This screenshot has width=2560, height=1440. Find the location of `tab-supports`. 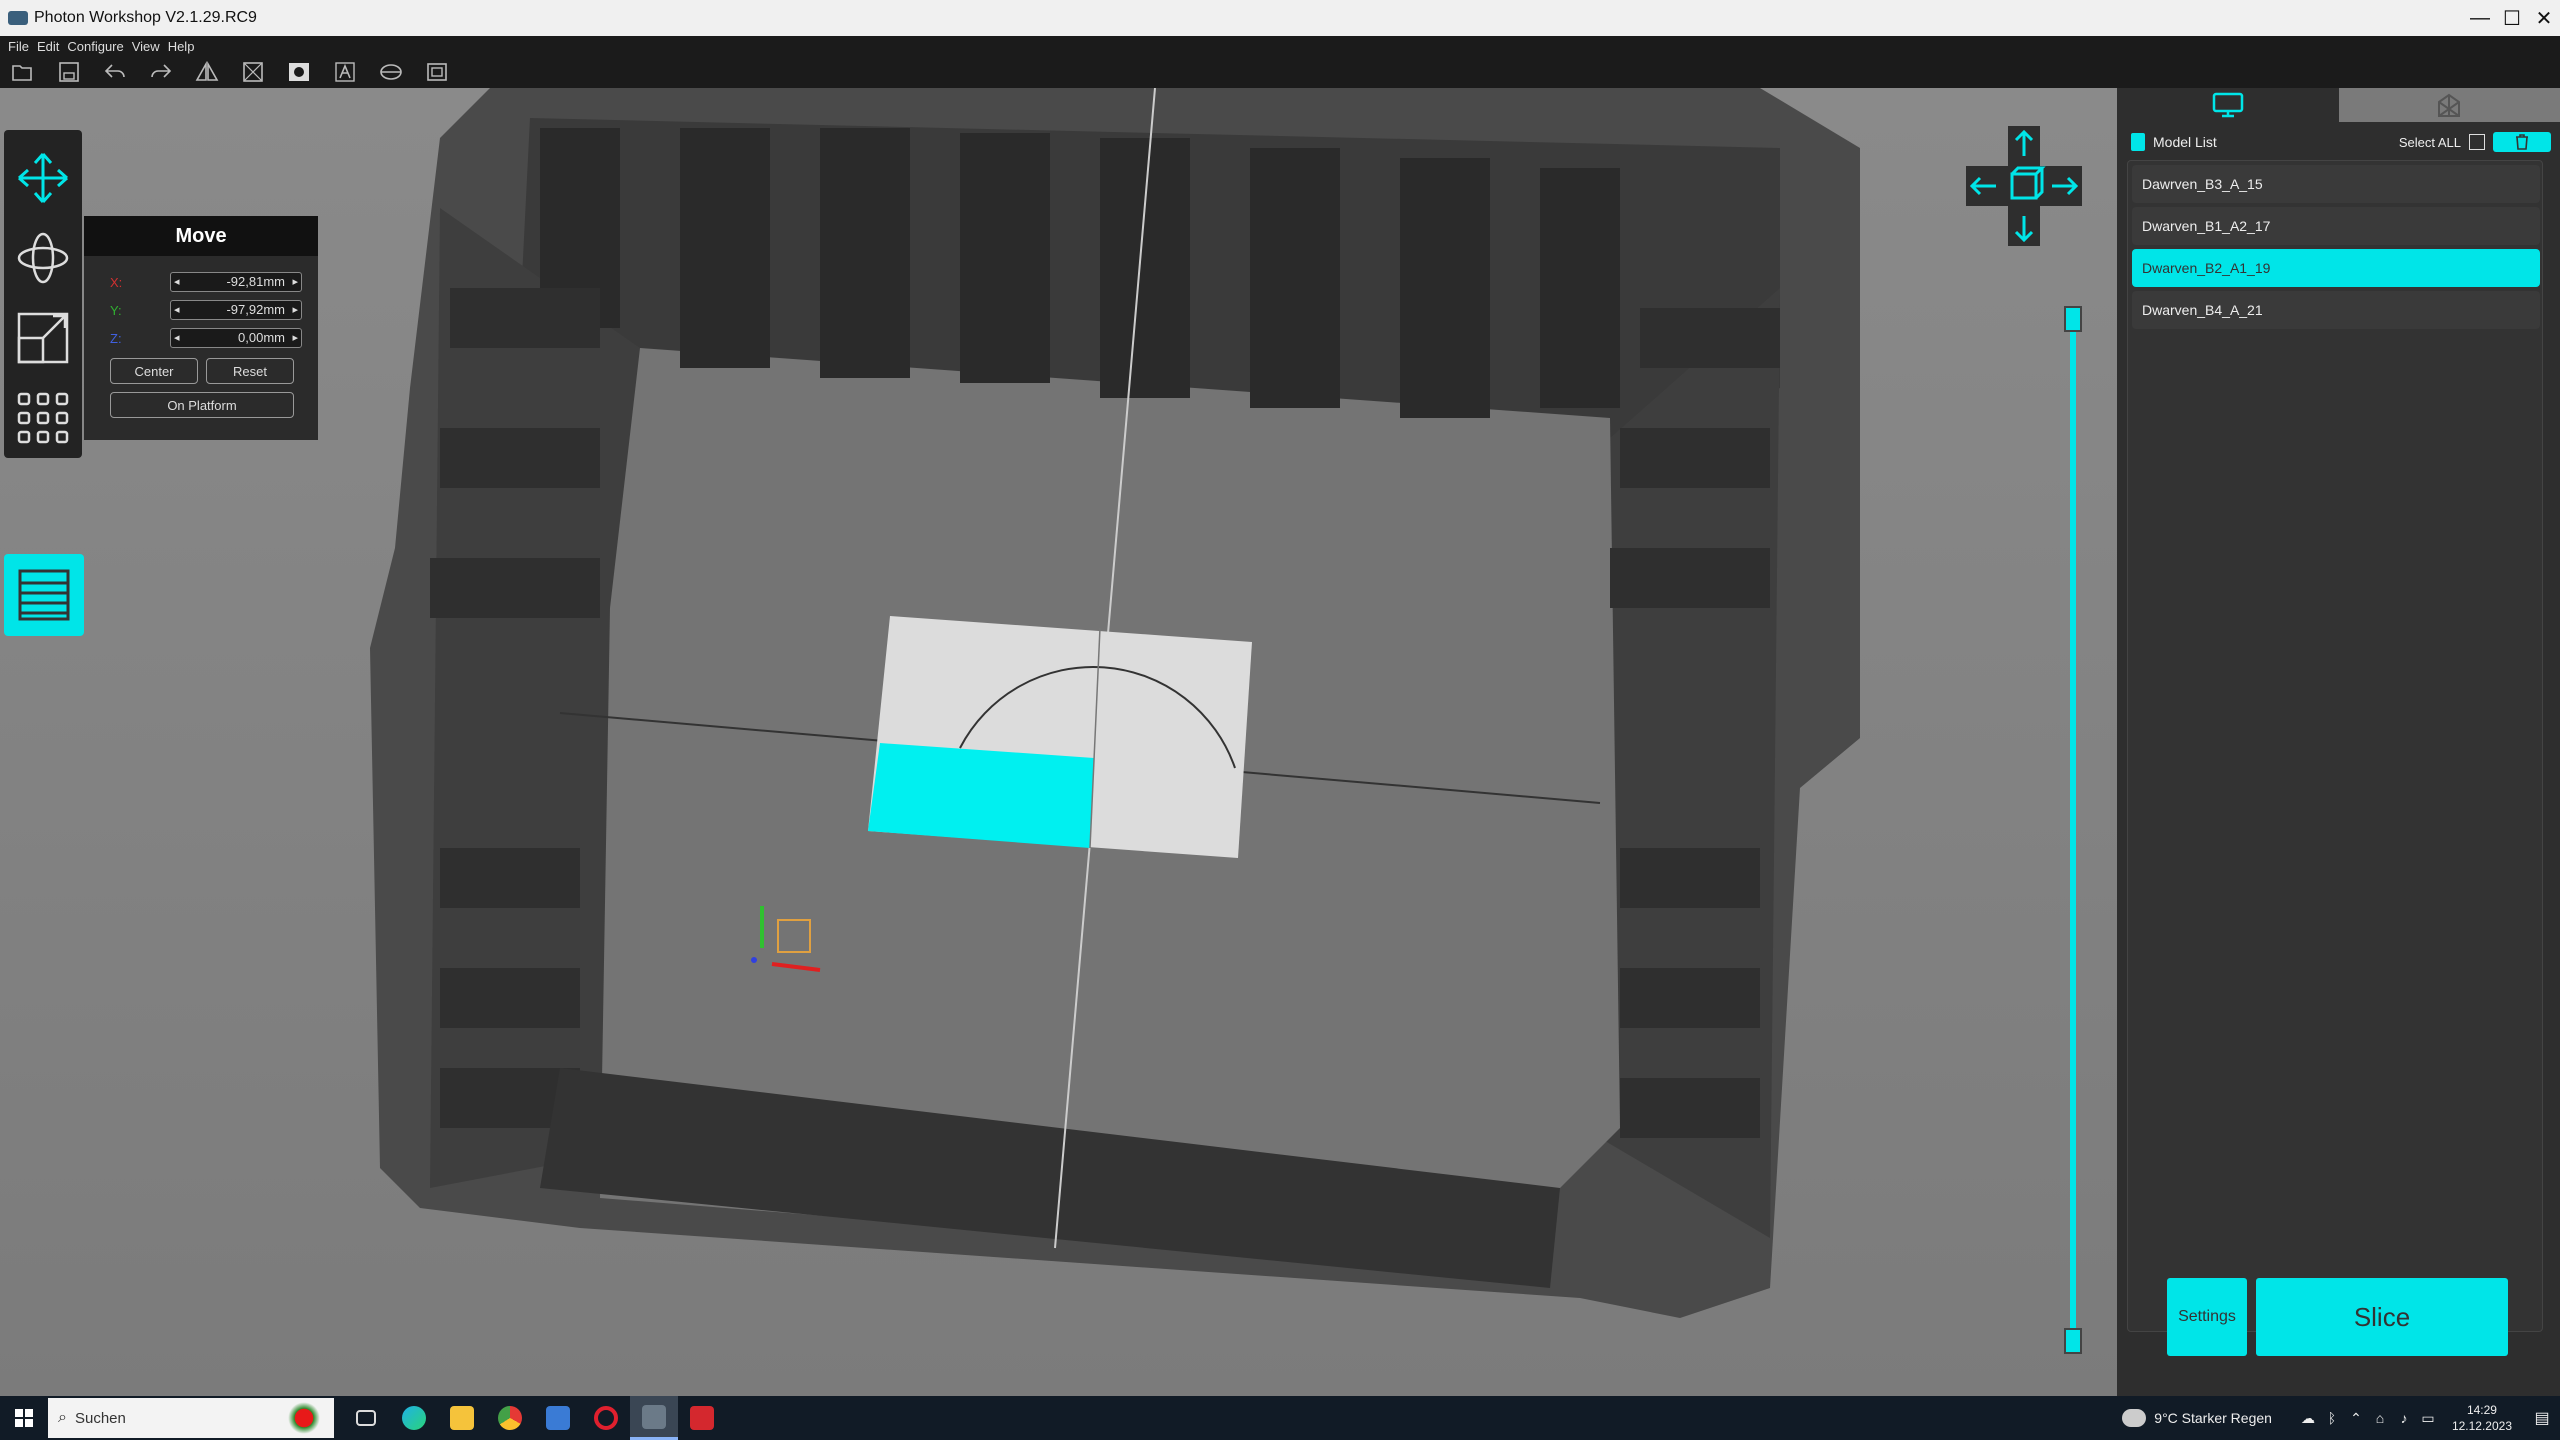

tab-supports is located at coordinates (2449, 105).